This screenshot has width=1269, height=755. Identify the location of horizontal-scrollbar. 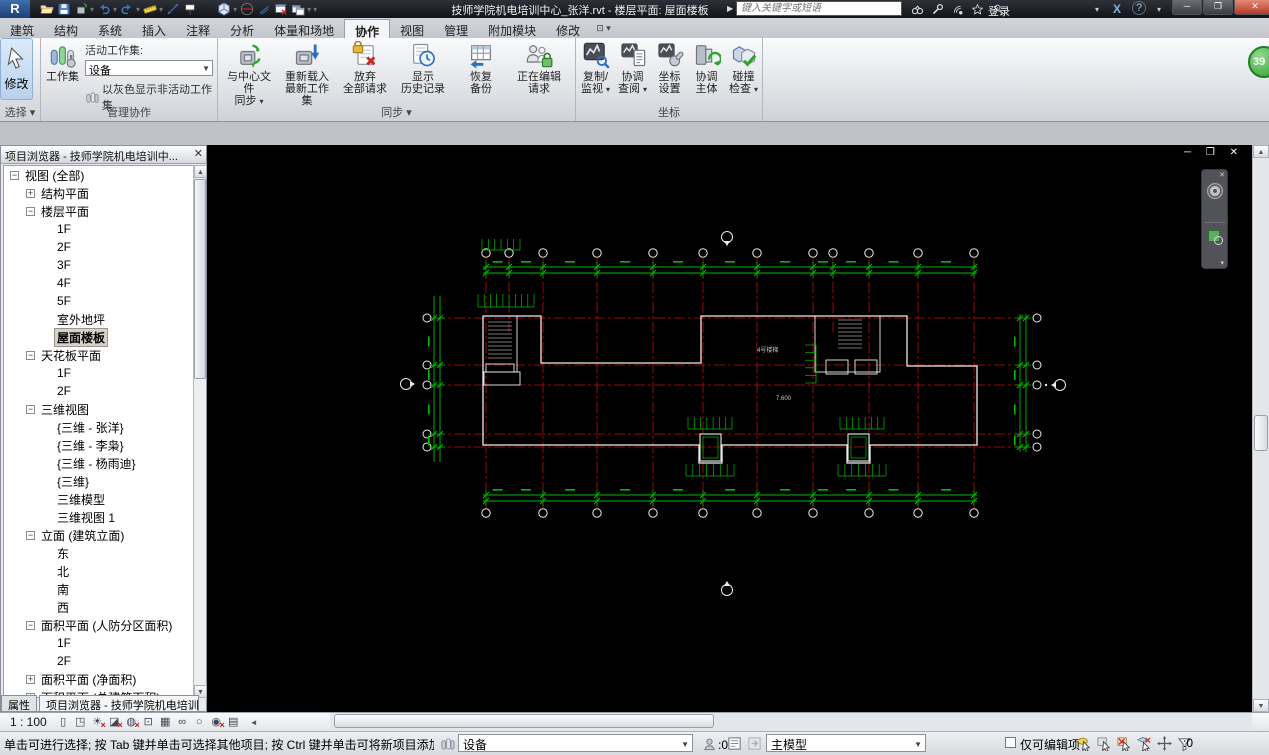
(791, 721).